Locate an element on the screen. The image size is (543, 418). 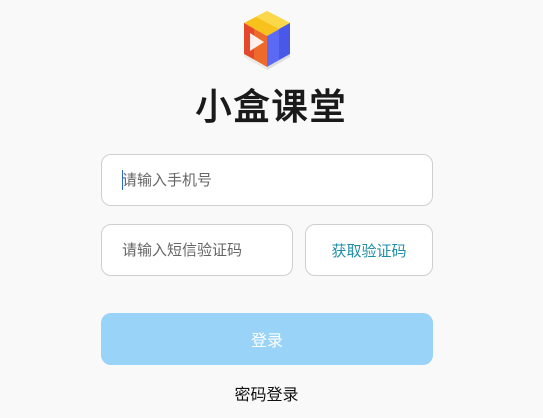
app-logo is located at coordinates (267, 40).